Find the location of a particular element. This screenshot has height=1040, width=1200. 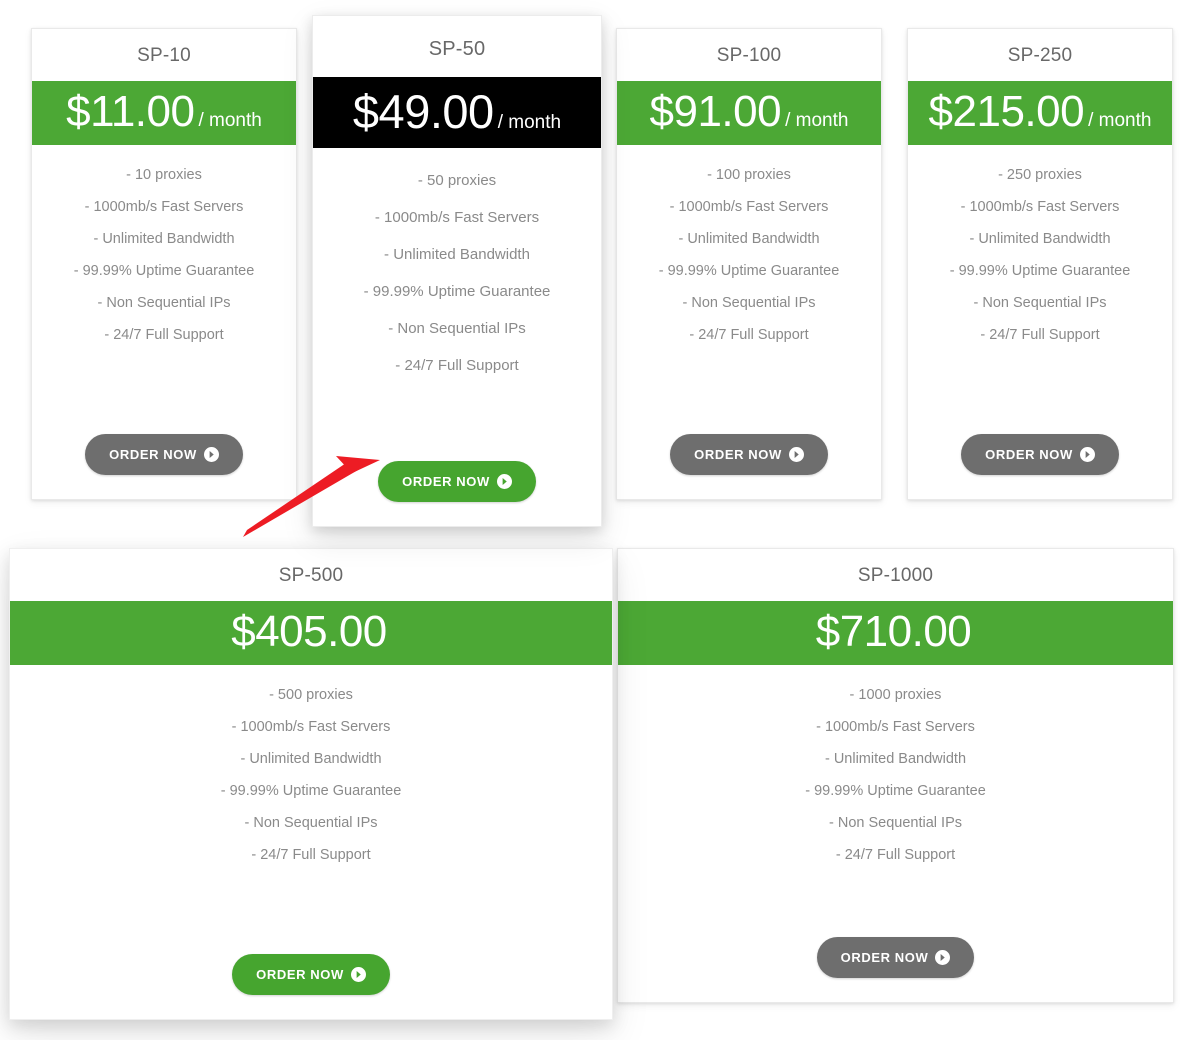

price-amount: $405.00 is located at coordinates (309, 631).